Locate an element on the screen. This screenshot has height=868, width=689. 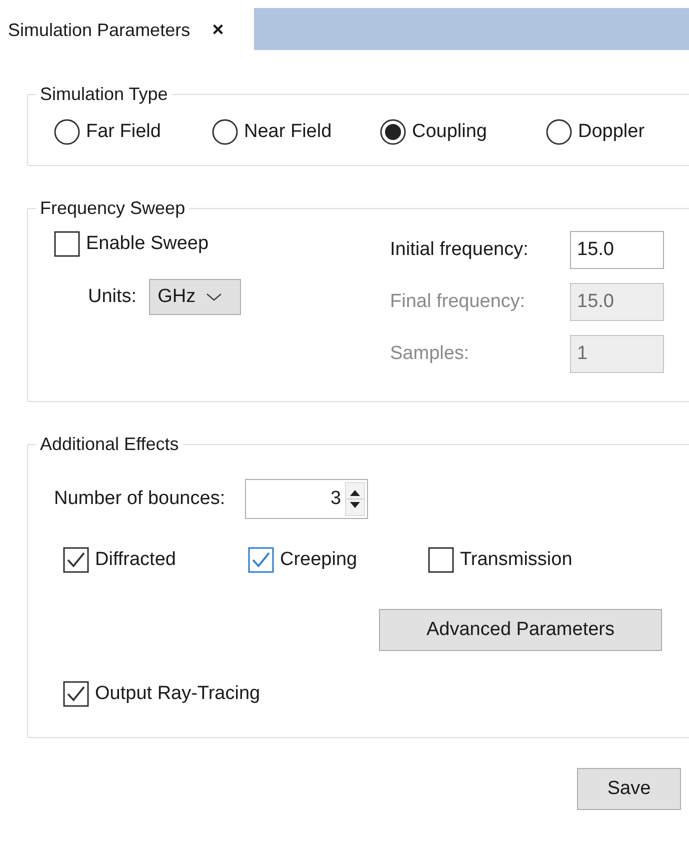
checkbox-label: Creeping is located at coordinates (319, 560).